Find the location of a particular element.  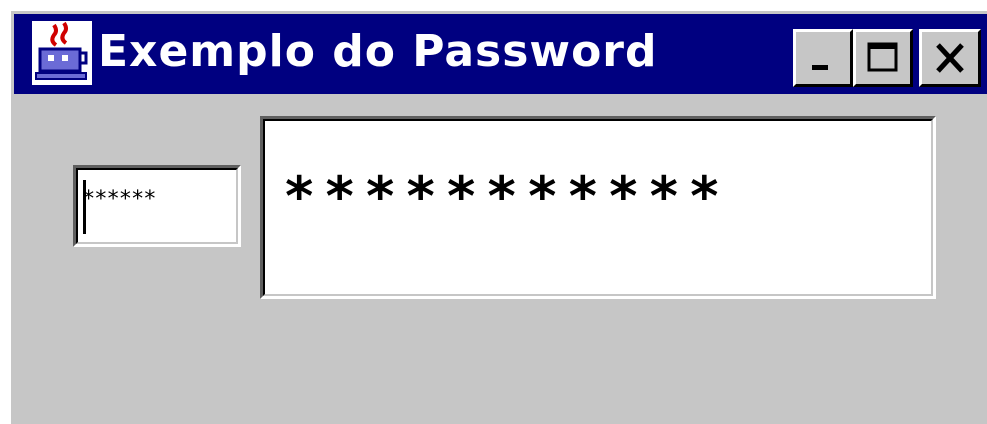

password-input-area: ****** is located at coordinates (157, 206).